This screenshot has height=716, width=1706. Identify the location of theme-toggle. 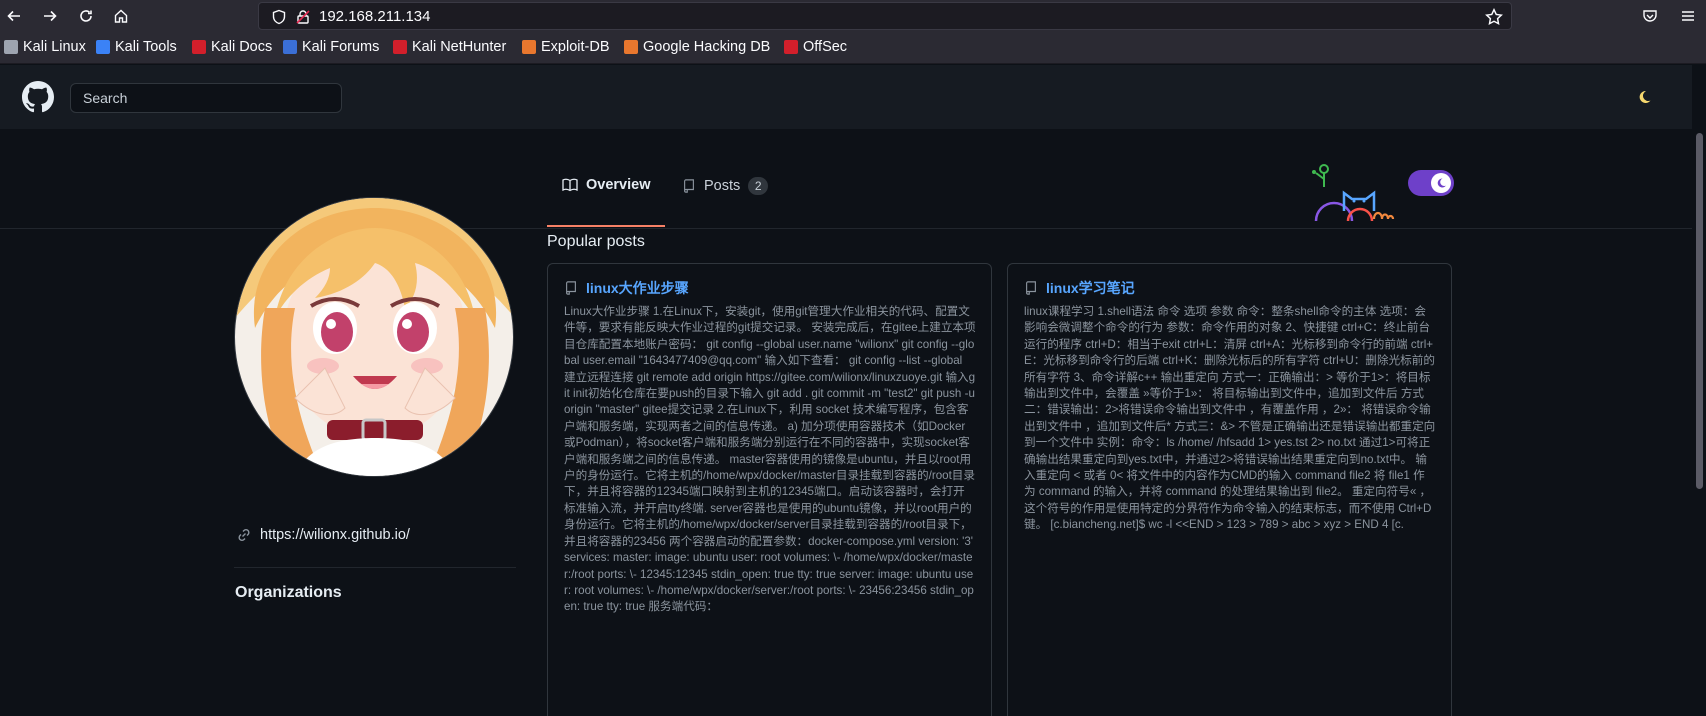
(1431, 183).